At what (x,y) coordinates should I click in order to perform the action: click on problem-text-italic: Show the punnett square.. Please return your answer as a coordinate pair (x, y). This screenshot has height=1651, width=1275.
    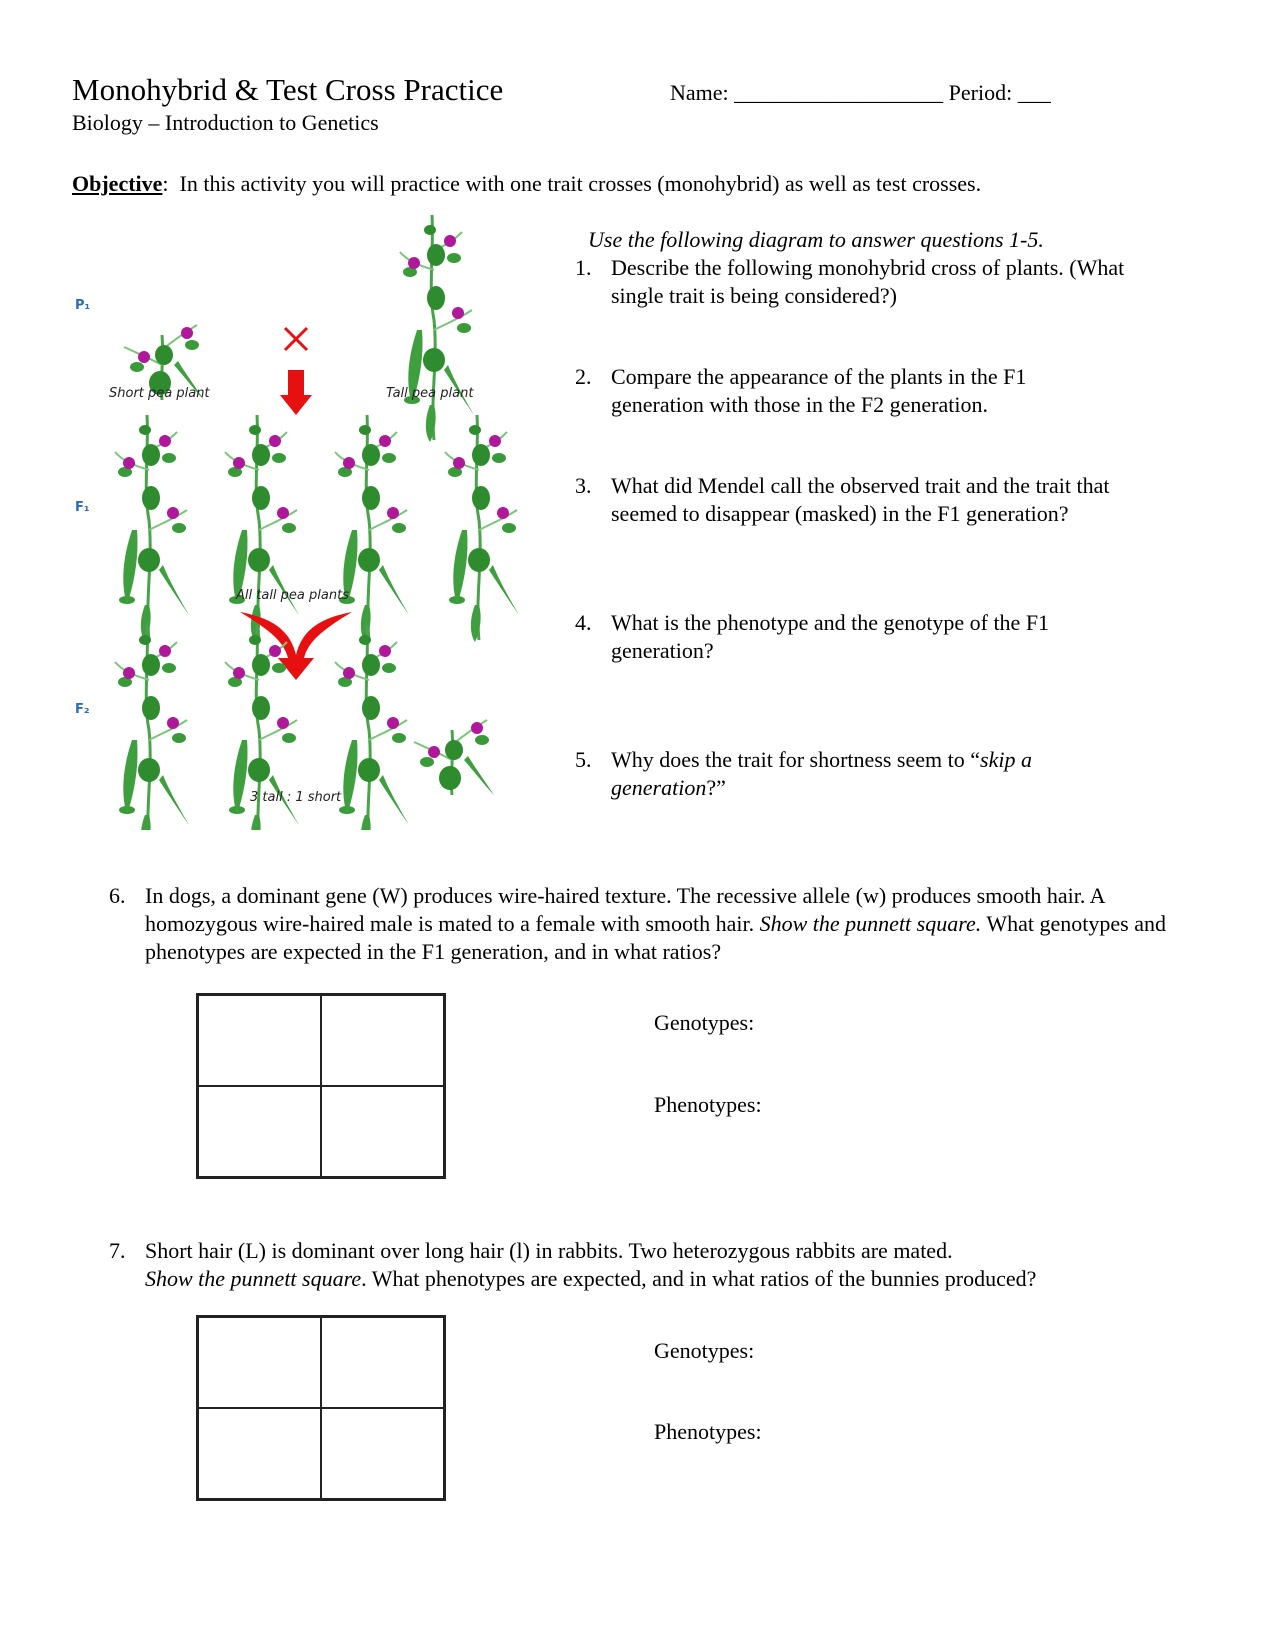
    Looking at the image, I should click on (870, 923).